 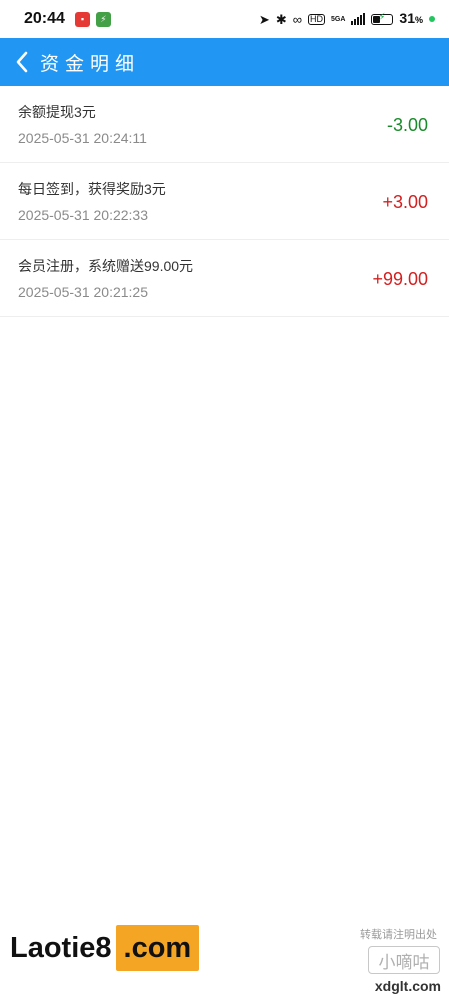 What do you see at coordinates (224, 124) in the screenshot?
I see `list-item: 余额提现3元 2025-05-31 20:24:11 -3.00` at bounding box center [224, 124].